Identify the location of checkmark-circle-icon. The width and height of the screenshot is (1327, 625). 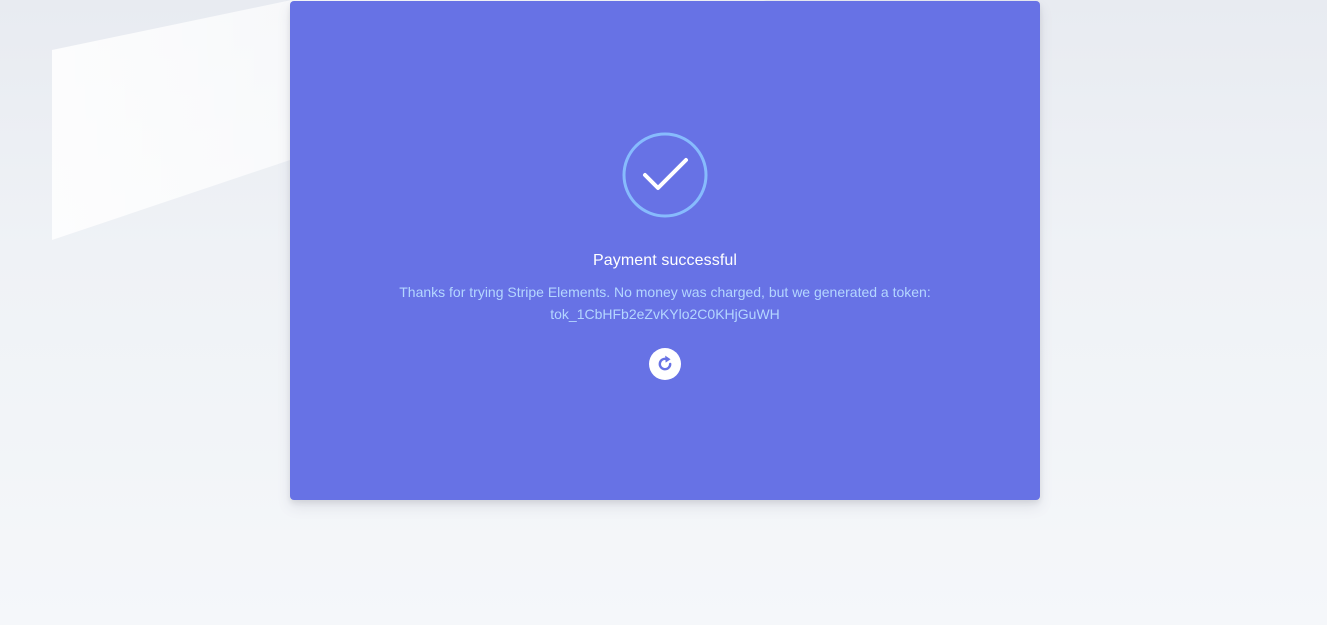
(665, 175).